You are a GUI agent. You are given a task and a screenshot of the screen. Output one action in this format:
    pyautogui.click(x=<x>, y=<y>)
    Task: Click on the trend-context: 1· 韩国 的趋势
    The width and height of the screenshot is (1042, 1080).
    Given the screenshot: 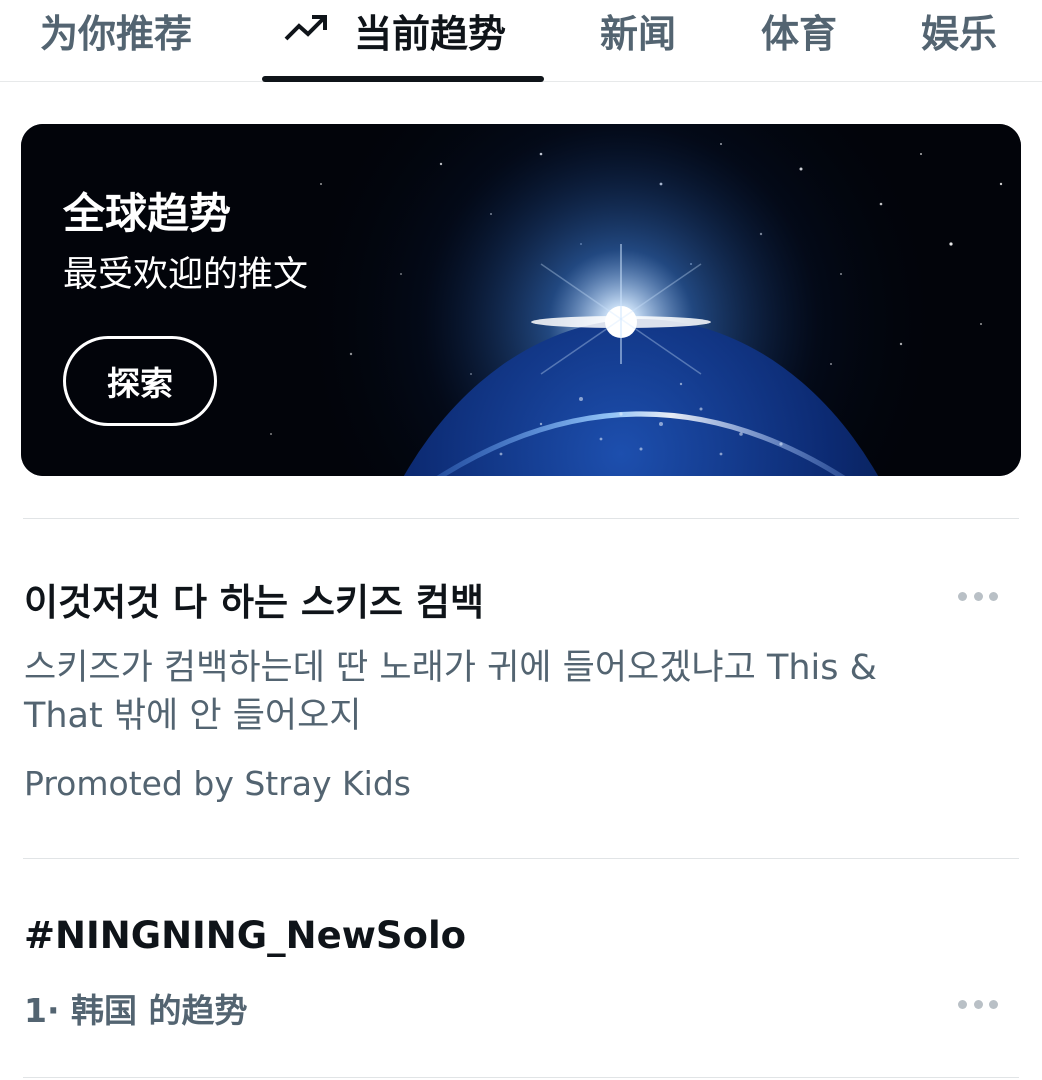 What is the action you would take?
    pyautogui.click(x=136, y=1010)
    